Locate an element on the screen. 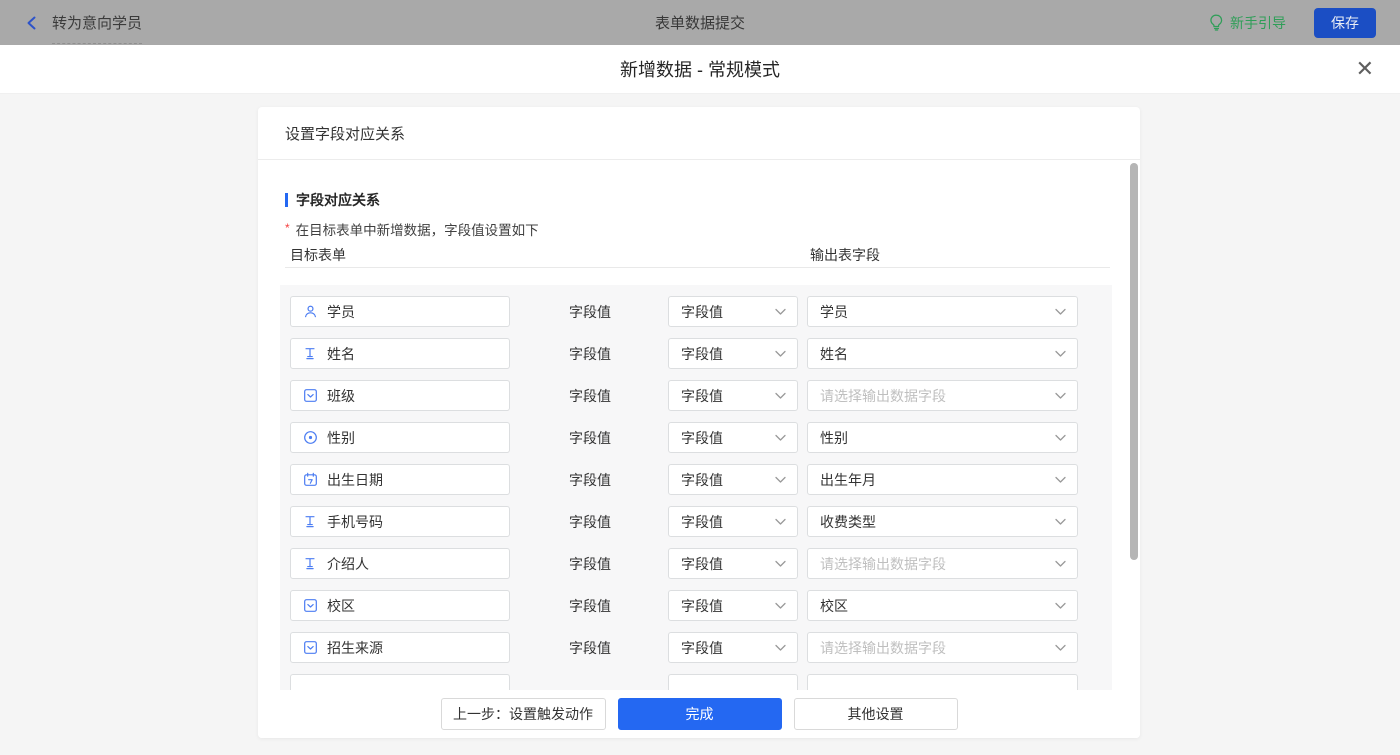  close-icon: ✕ is located at coordinates (1365, 69).